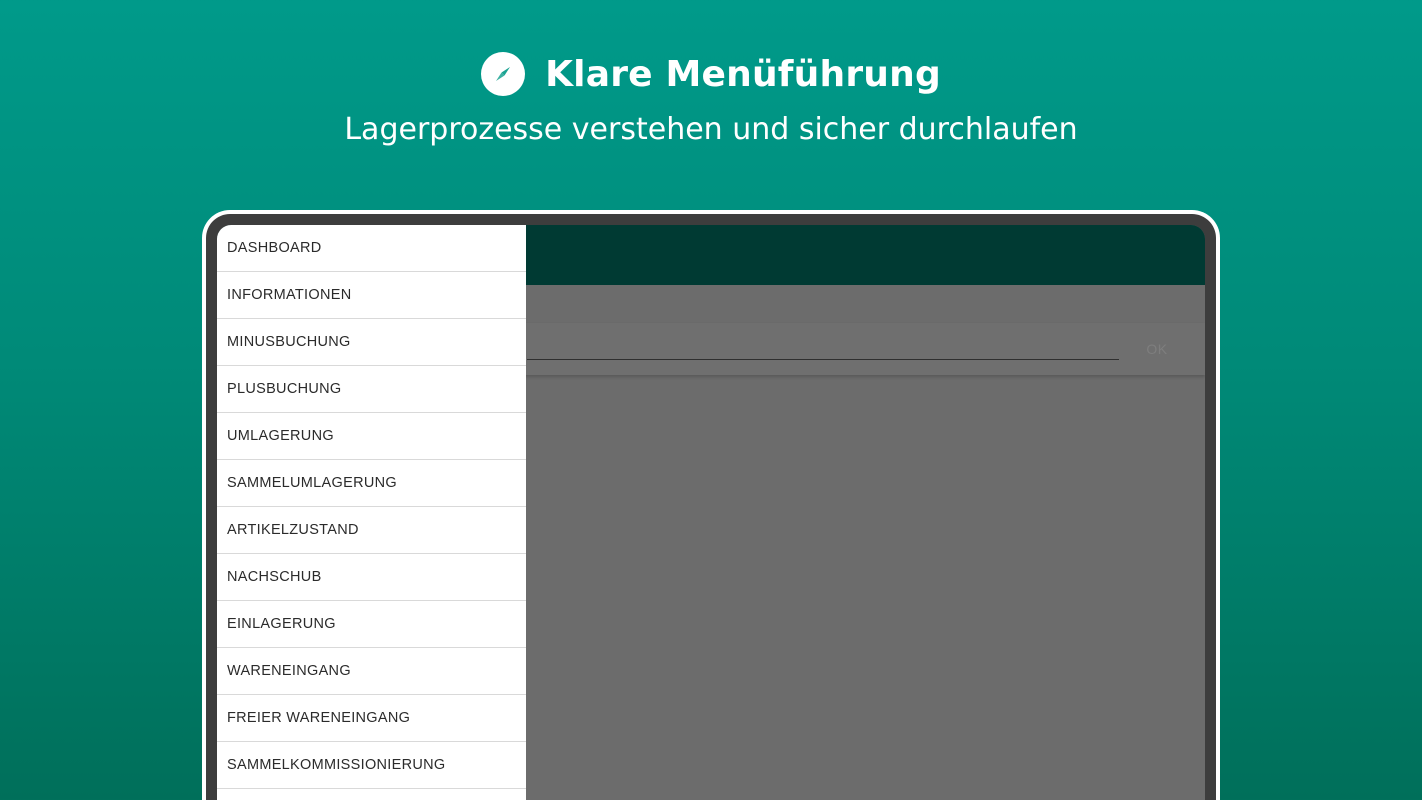  I want to click on menu-item-nachschub: NACHSCHUB, so click(371, 577).